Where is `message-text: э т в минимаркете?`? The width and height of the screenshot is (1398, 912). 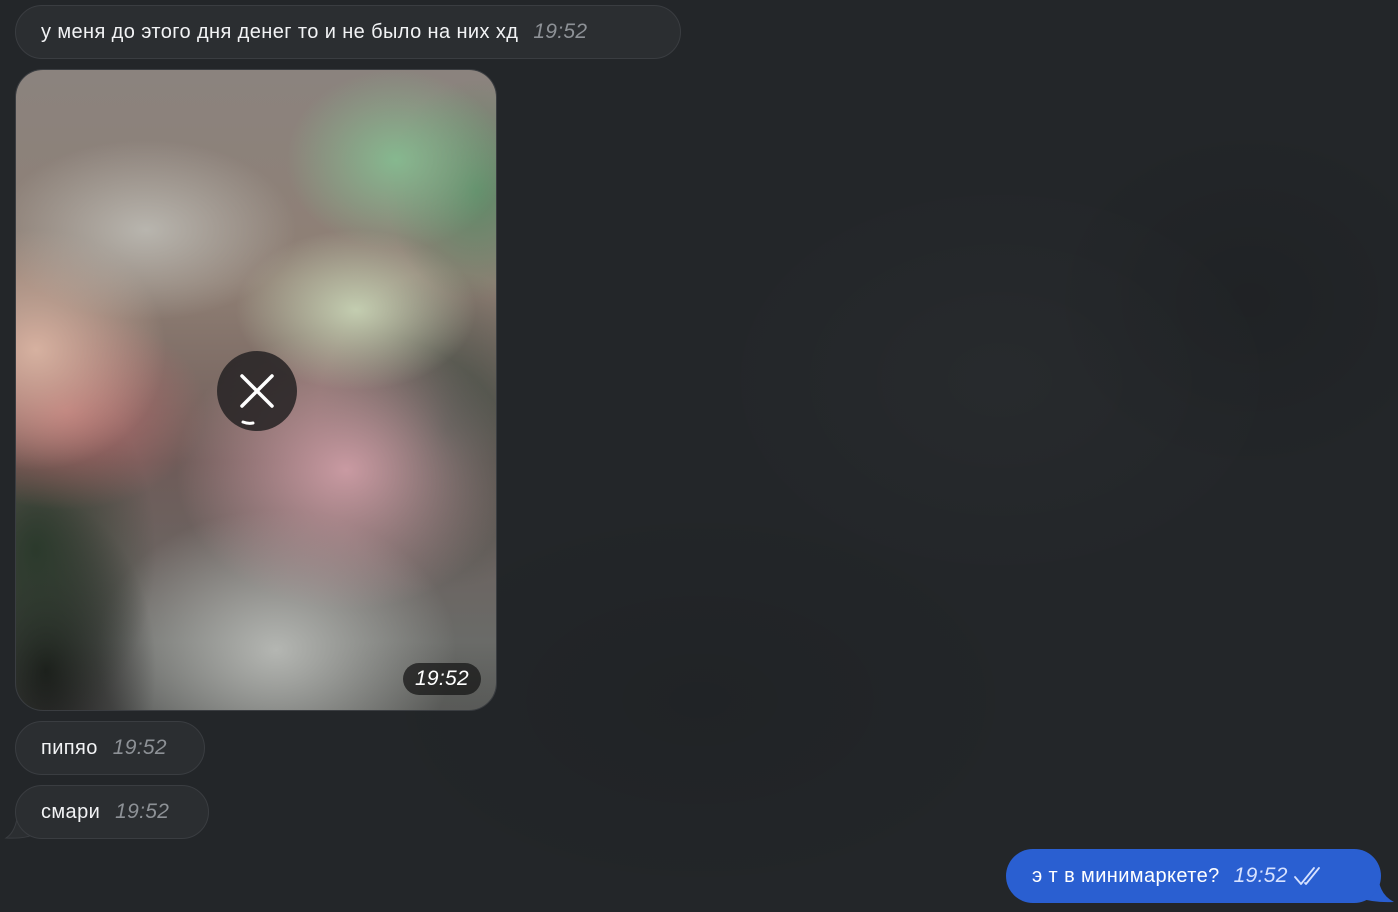 message-text: э т в минимаркете? is located at coordinates (1126, 875).